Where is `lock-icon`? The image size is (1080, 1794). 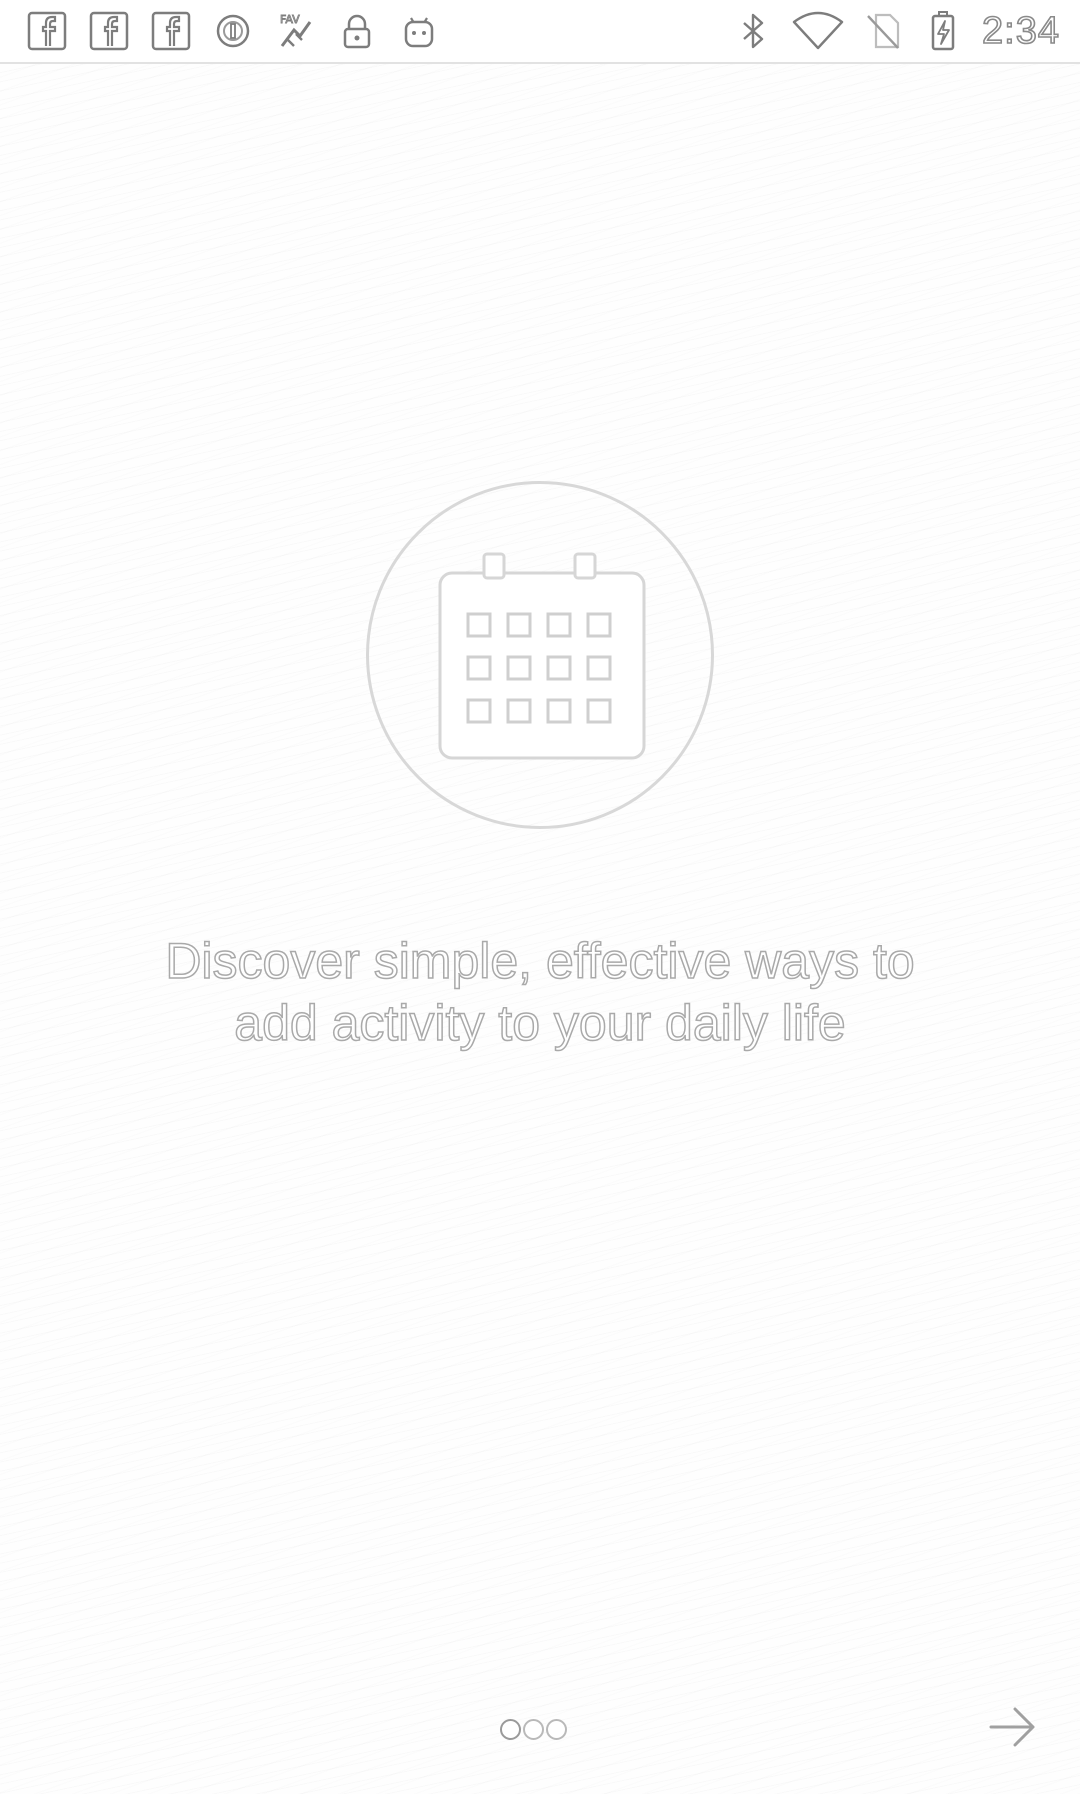 lock-icon is located at coordinates (357, 31).